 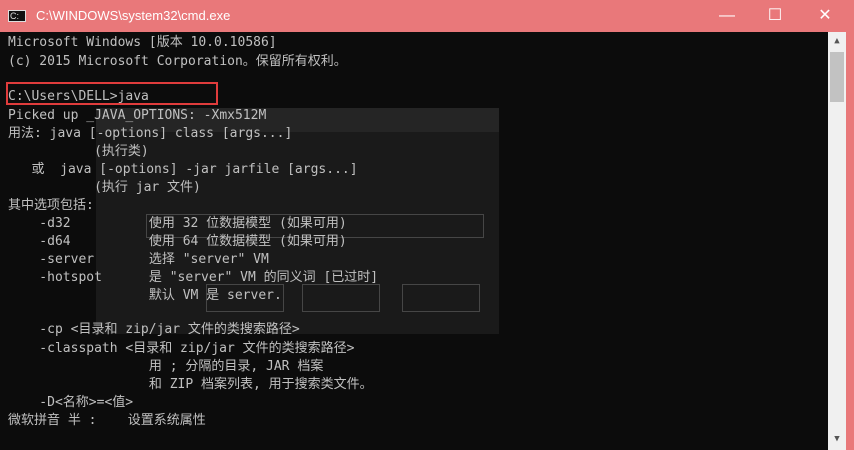 I want to click on console-line: 默认 VM 是 server., so click(x=145, y=295).